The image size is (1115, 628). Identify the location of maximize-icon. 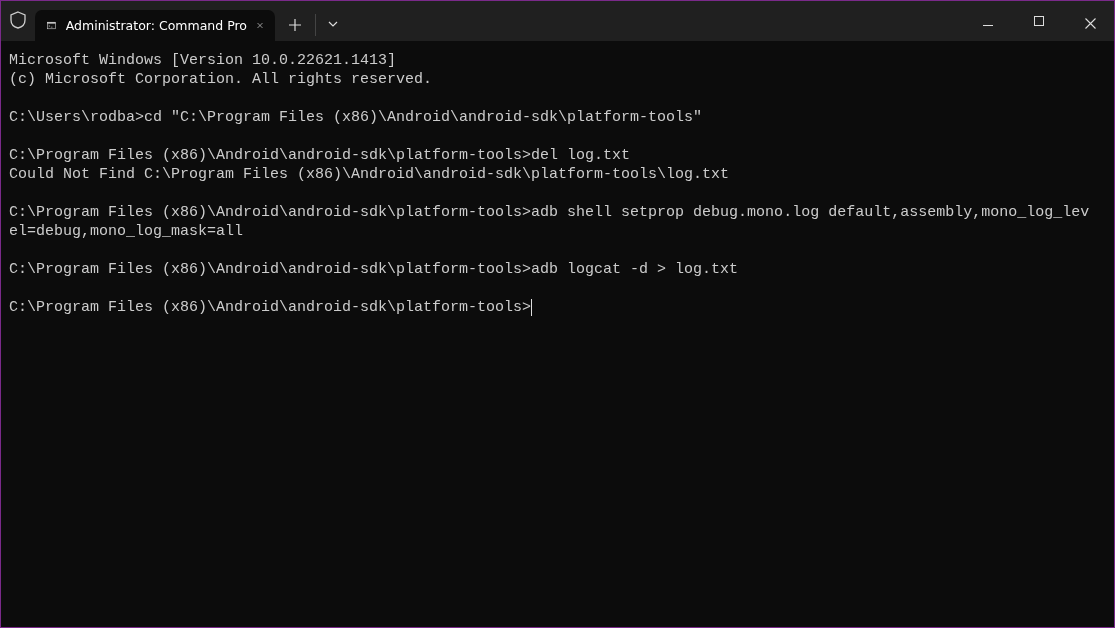
(1039, 21).